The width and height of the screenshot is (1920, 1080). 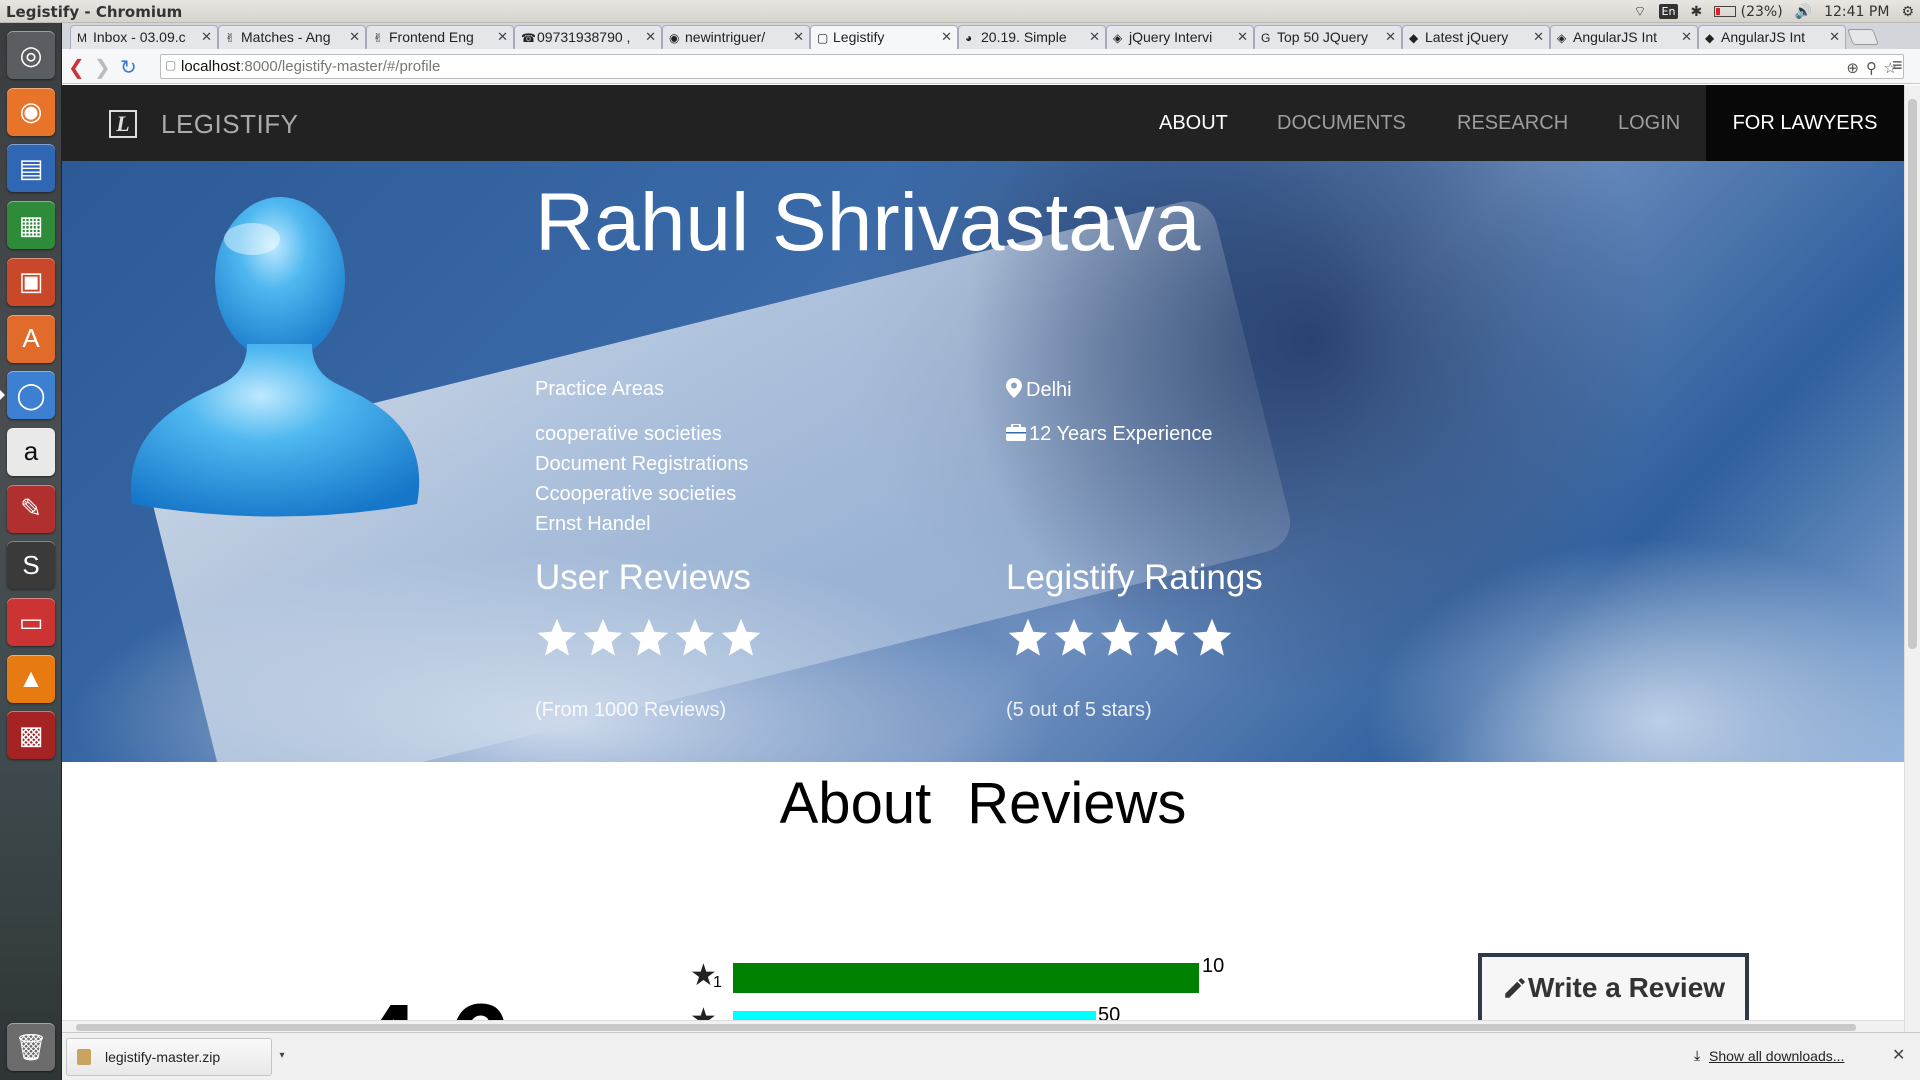 I want to click on clock: 12:41 PM, so click(x=1856, y=12).